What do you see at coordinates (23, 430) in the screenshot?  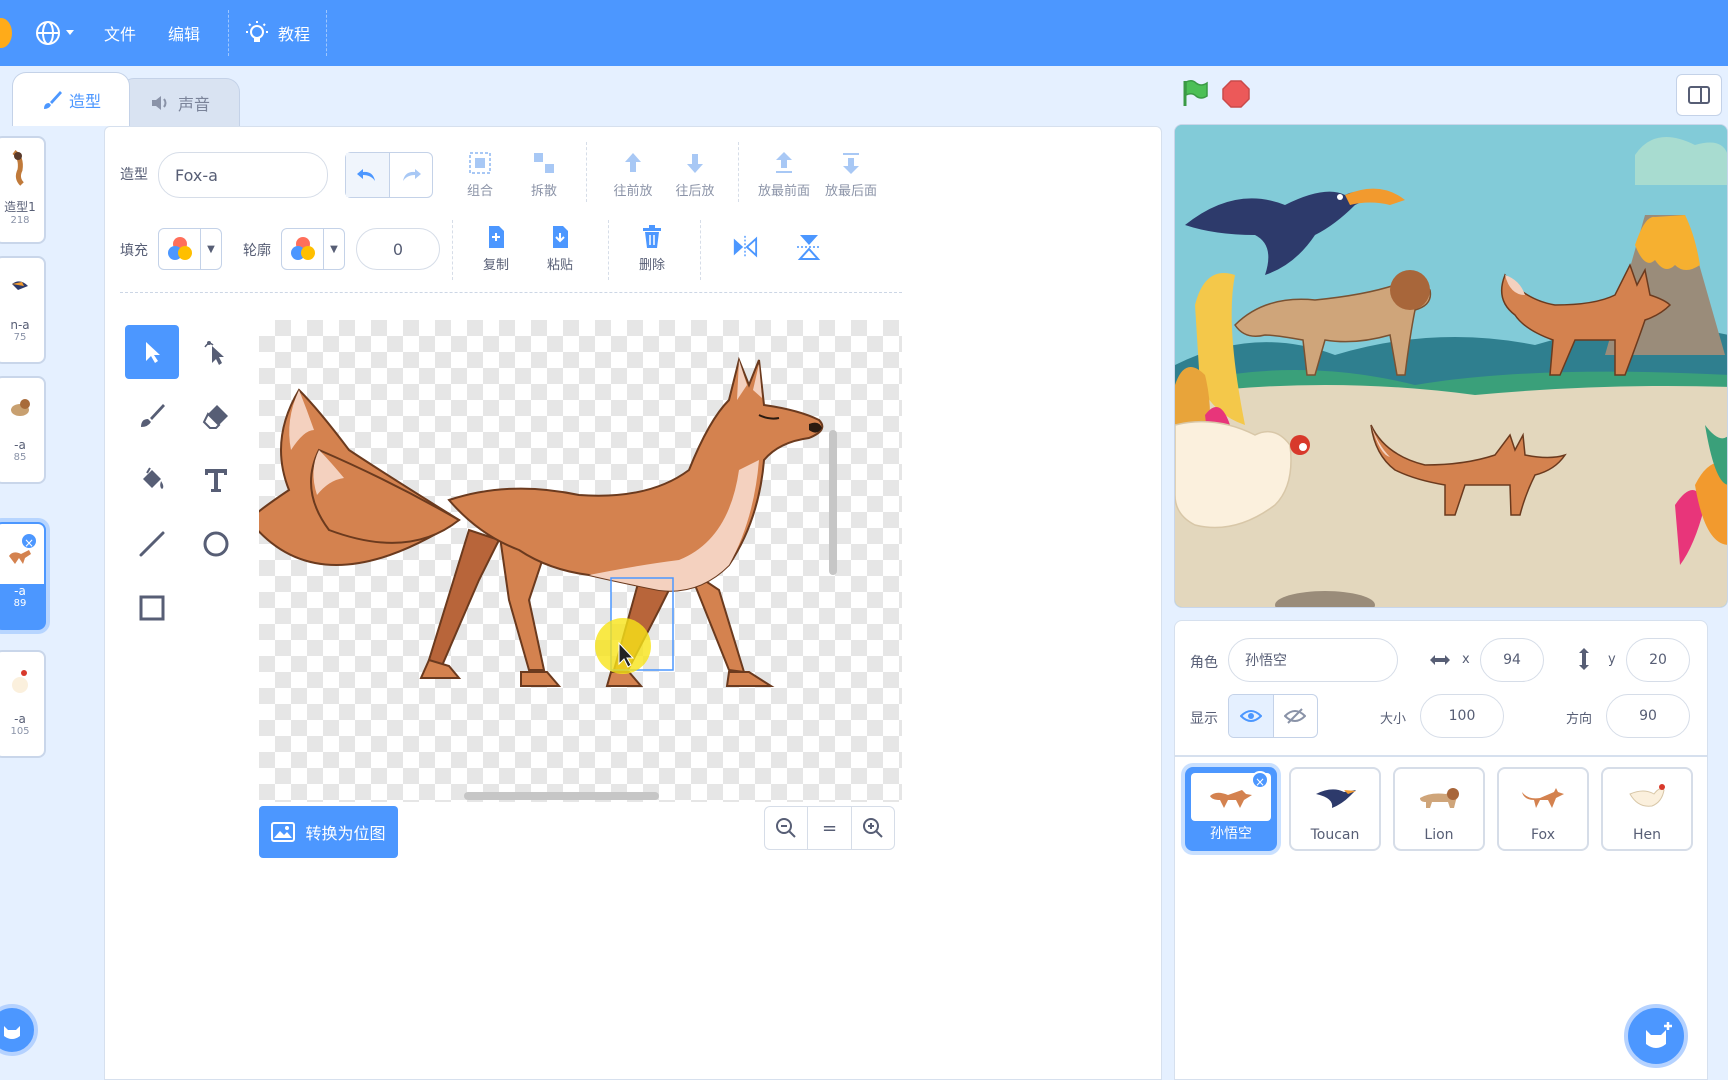 I see `costume-item: -a 85` at bounding box center [23, 430].